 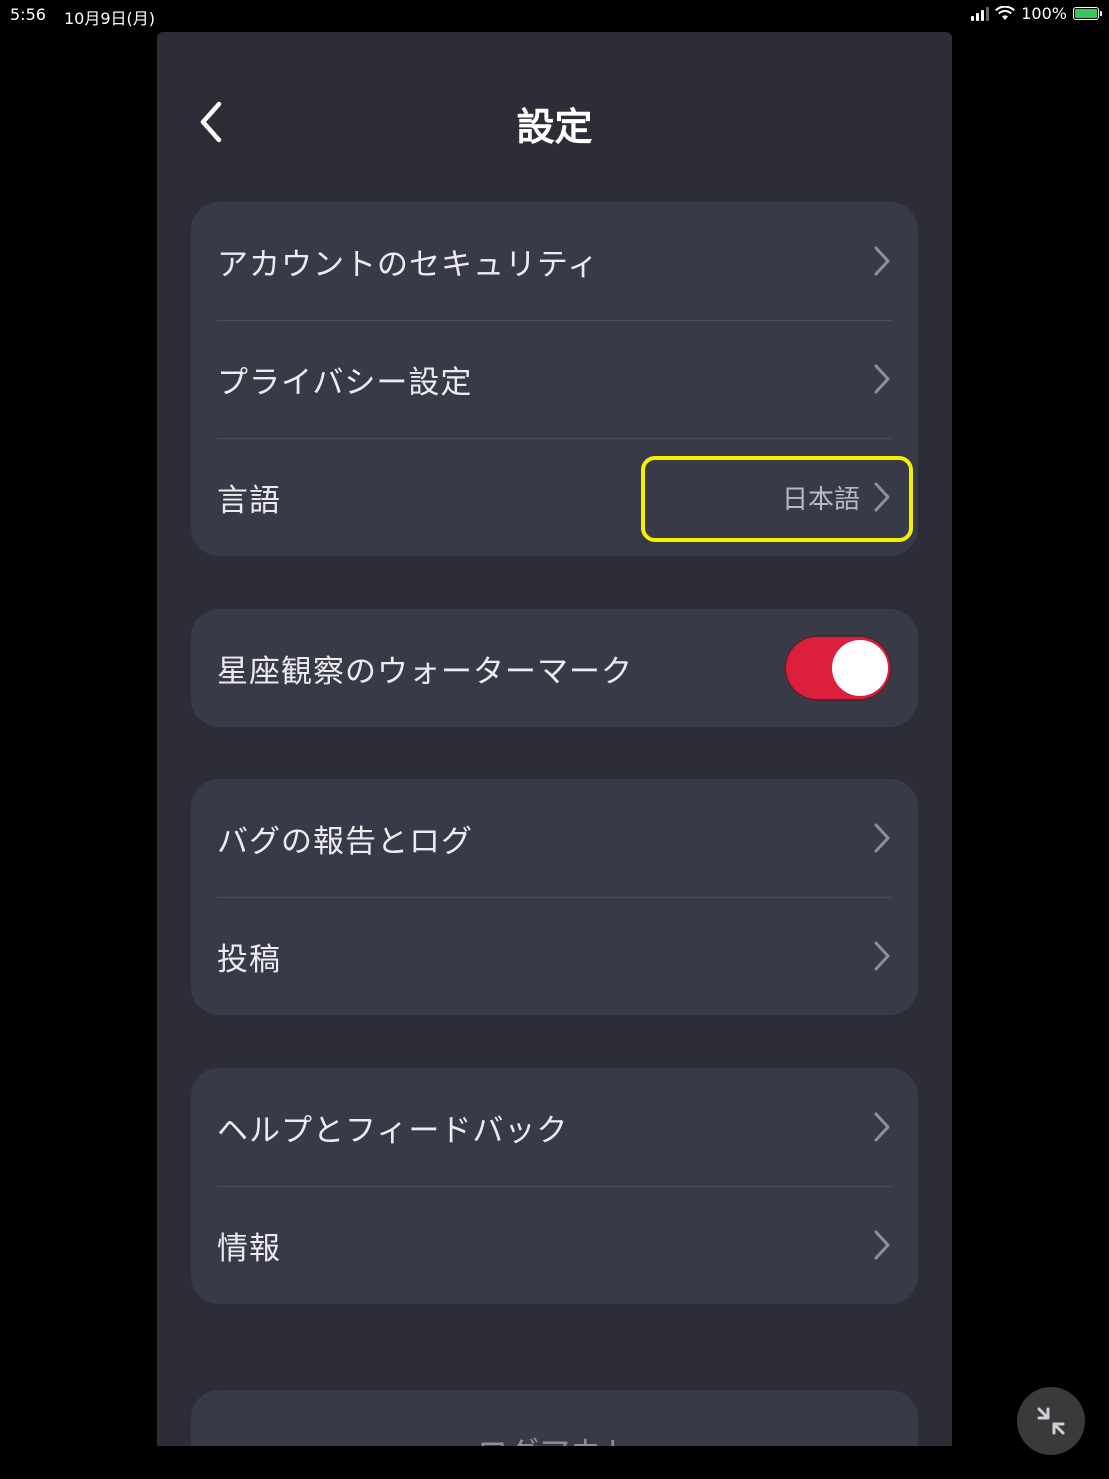 I want to click on row-label: アカウントのセキュリティ, so click(x=408, y=264).